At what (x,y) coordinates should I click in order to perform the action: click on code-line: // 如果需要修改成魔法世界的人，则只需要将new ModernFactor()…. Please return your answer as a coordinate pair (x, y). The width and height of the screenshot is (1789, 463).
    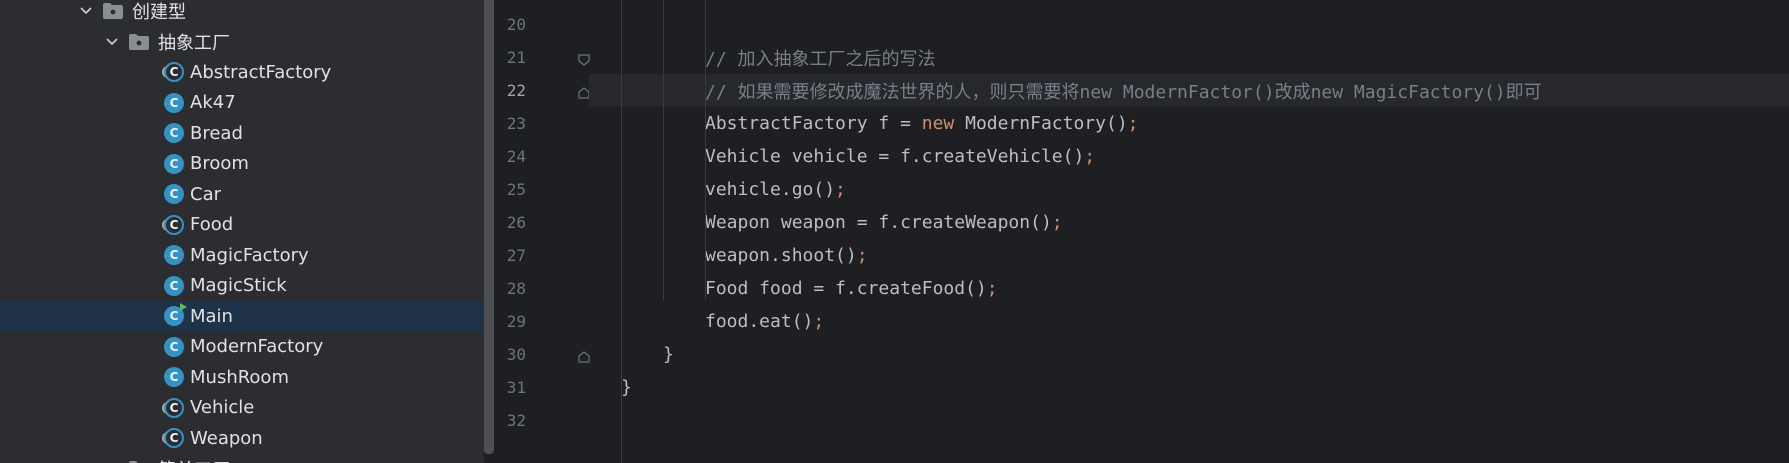
    Looking at the image, I should click on (1123, 90).